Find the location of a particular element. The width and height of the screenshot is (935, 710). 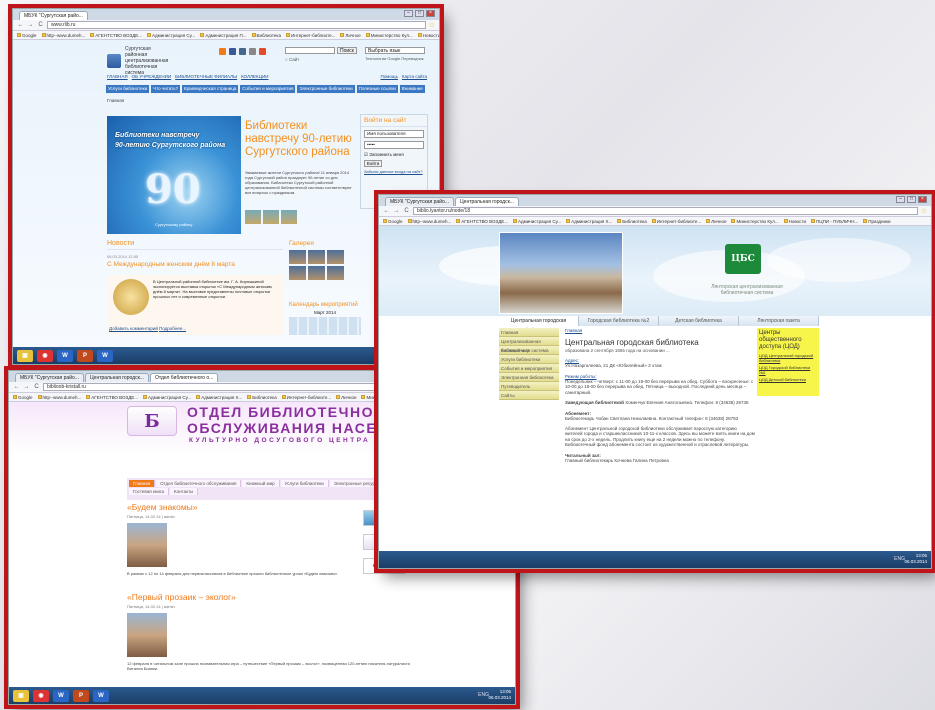

nav-item: Отдел библиотечного обслуживания is located at coordinates (199, 483).